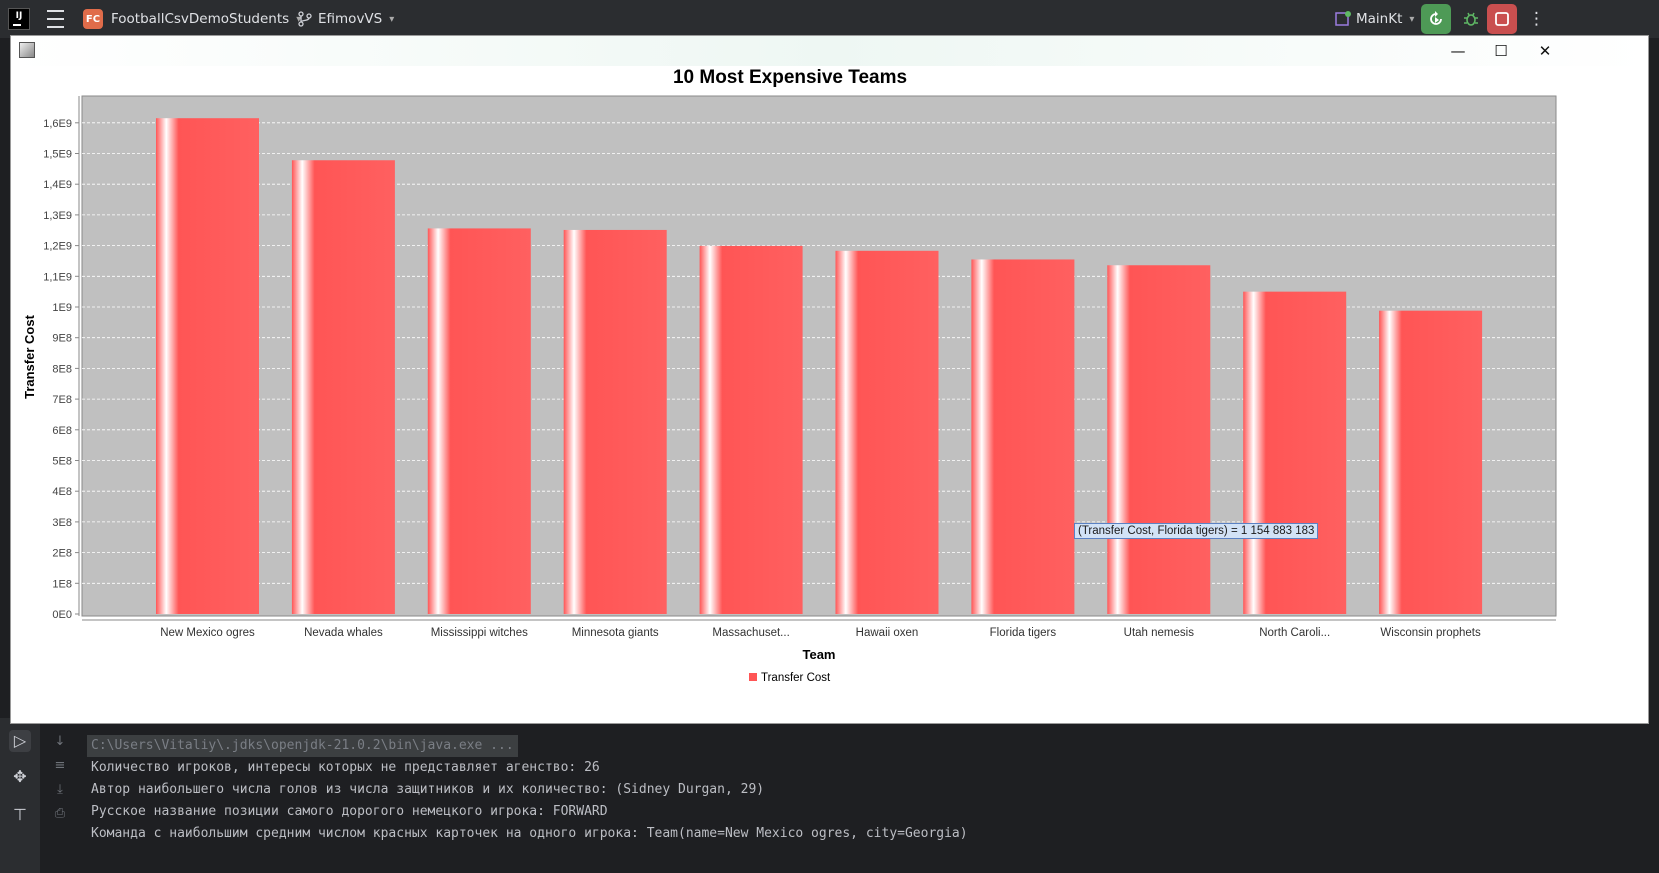 The height and width of the screenshot is (873, 1659). What do you see at coordinates (57, 216) in the screenshot?
I see `y-tick-label: 1,3E9` at bounding box center [57, 216].